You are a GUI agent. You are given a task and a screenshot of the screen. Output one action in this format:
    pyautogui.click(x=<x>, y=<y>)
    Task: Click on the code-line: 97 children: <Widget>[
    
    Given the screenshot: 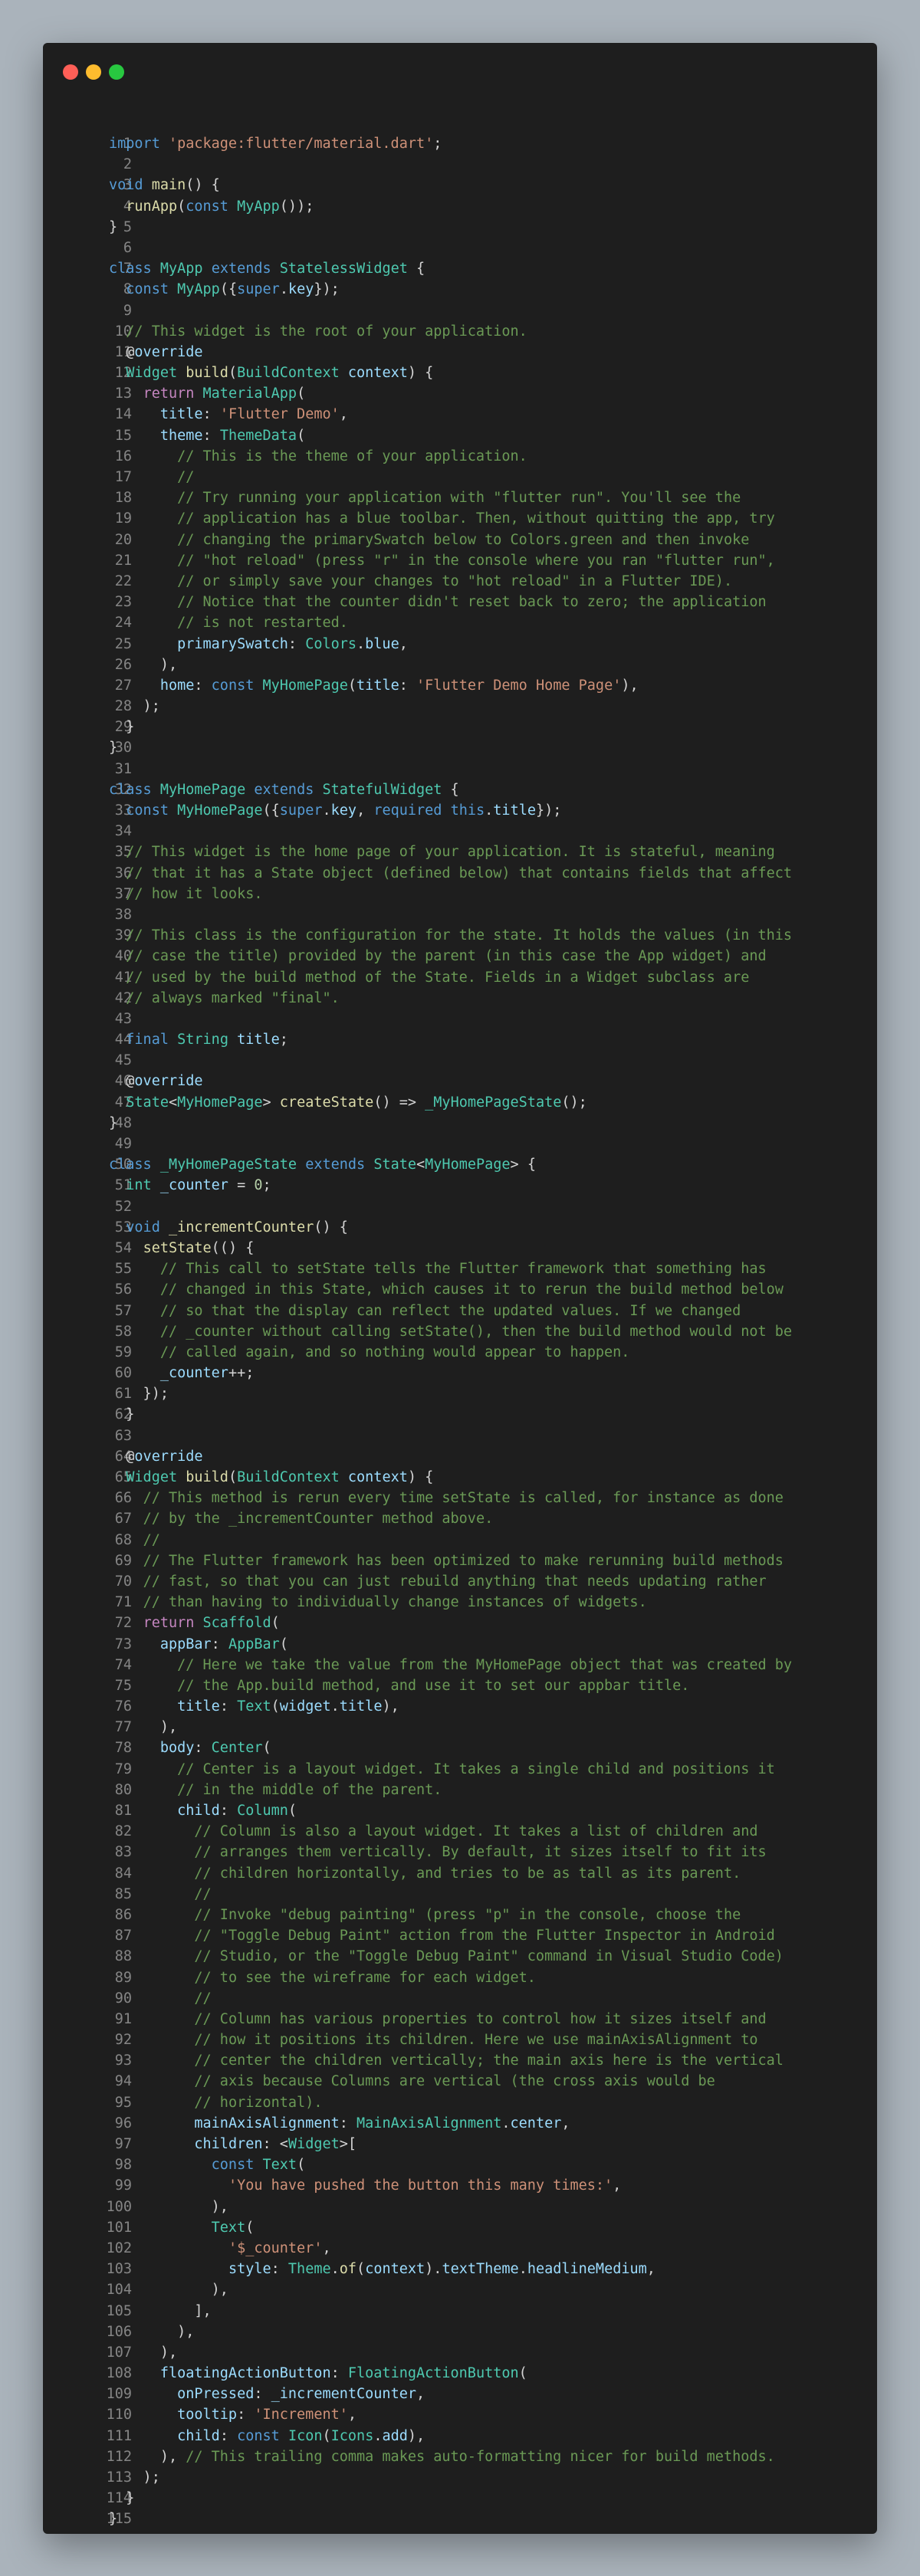 What is the action you would take?
    pyautogui.click(x=460, y=2144)
    